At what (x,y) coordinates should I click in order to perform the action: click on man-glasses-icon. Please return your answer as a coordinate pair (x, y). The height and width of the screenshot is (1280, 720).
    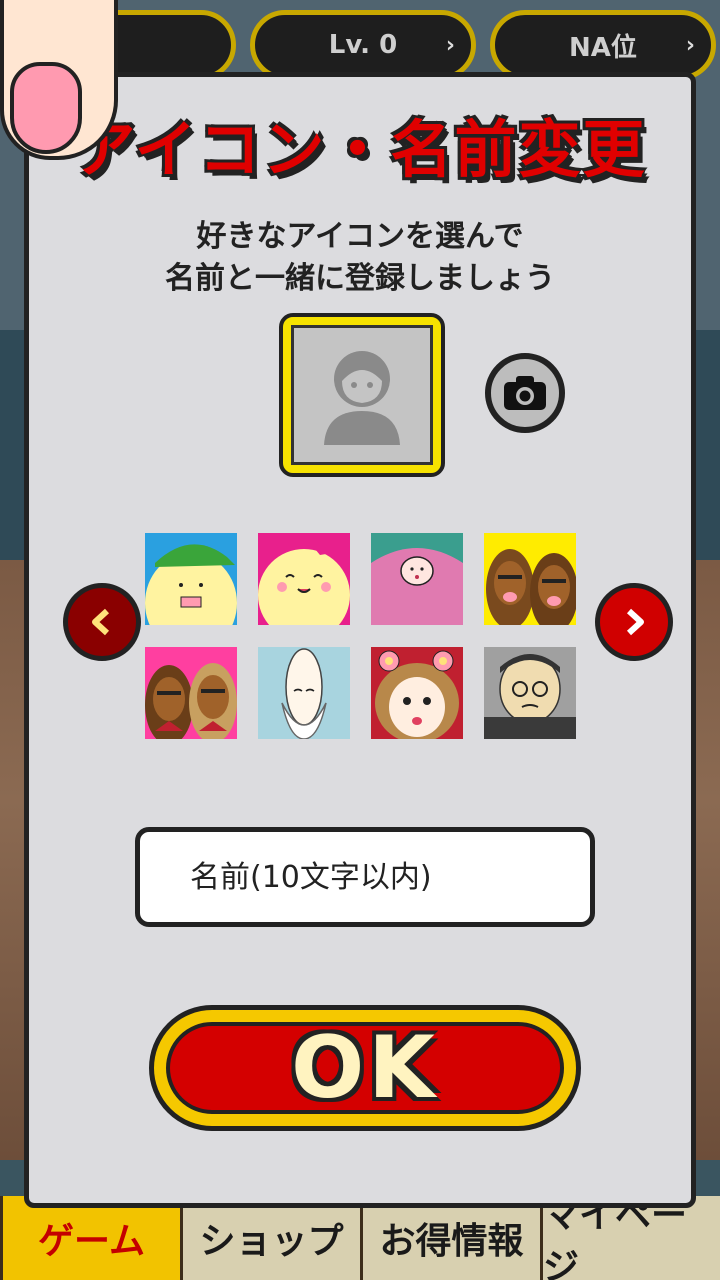
    Looking at the image, I should click on (530, 693).